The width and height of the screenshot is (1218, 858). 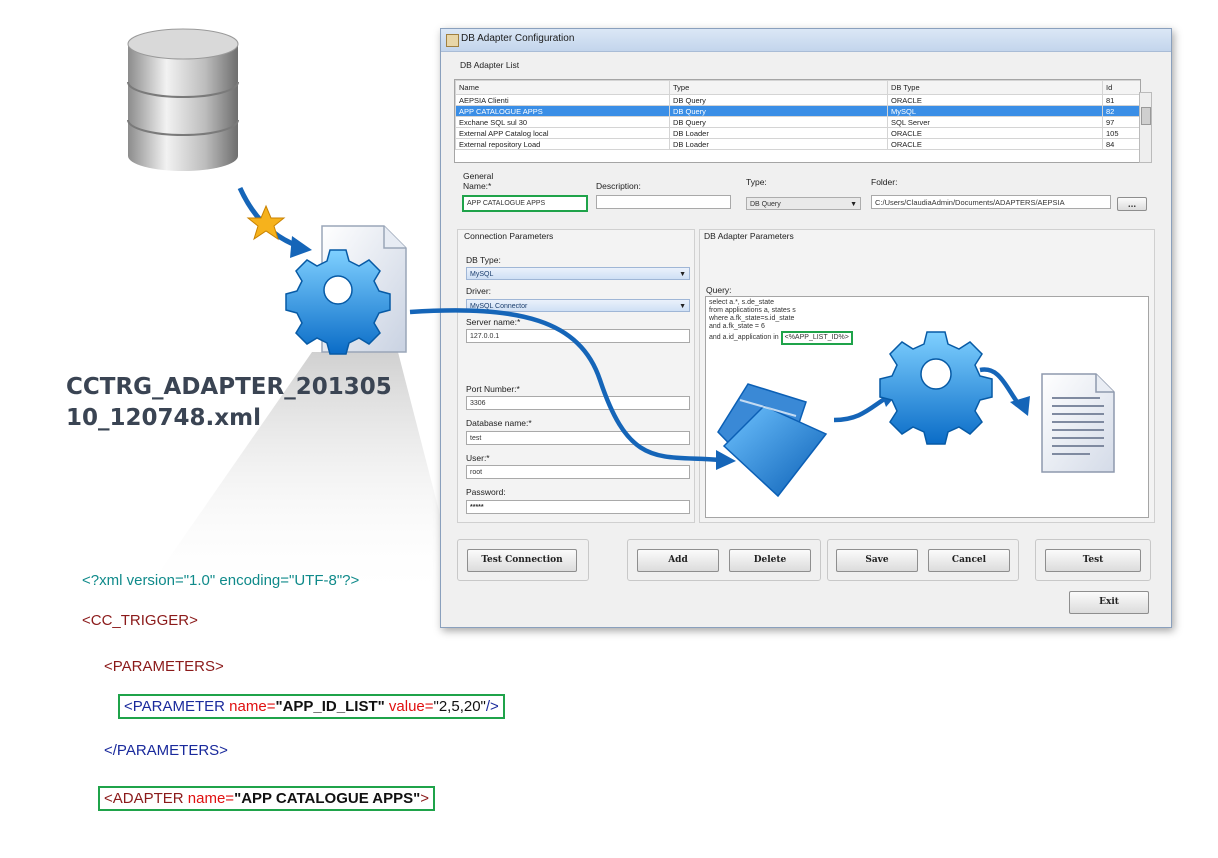 What do you see at coordinates (1121, 144) in the screenshot?
I see `cell-id: 84` at bounding box center [1121, 144].